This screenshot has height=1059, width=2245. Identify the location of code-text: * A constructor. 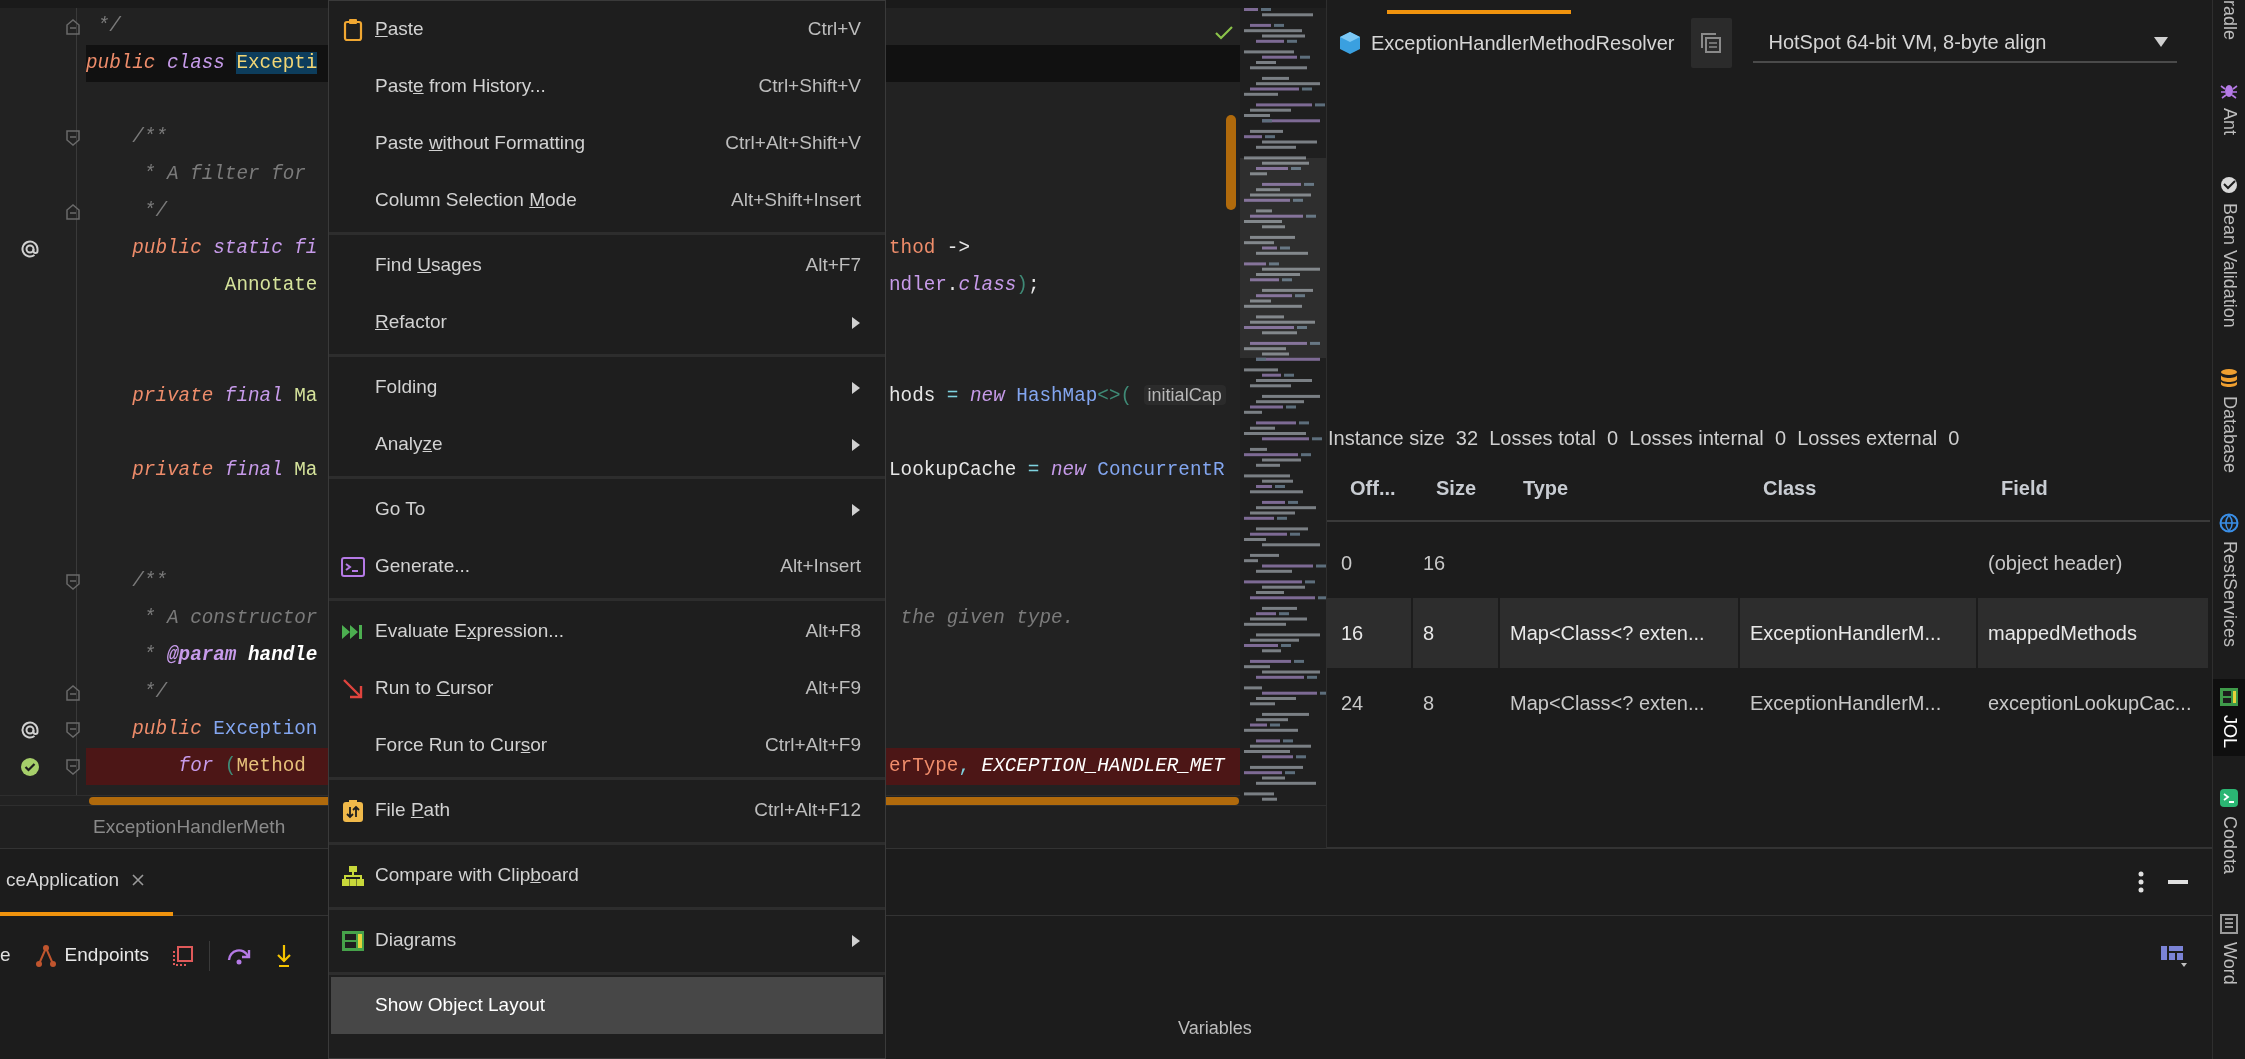
(230, 618).